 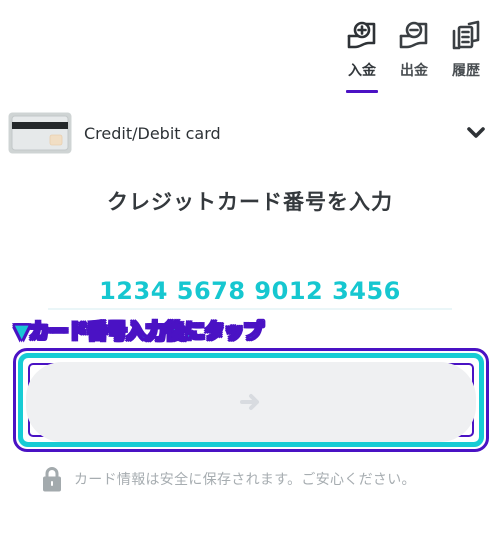 I want to click on chevron-down-icon, so click(x=476, y=133).